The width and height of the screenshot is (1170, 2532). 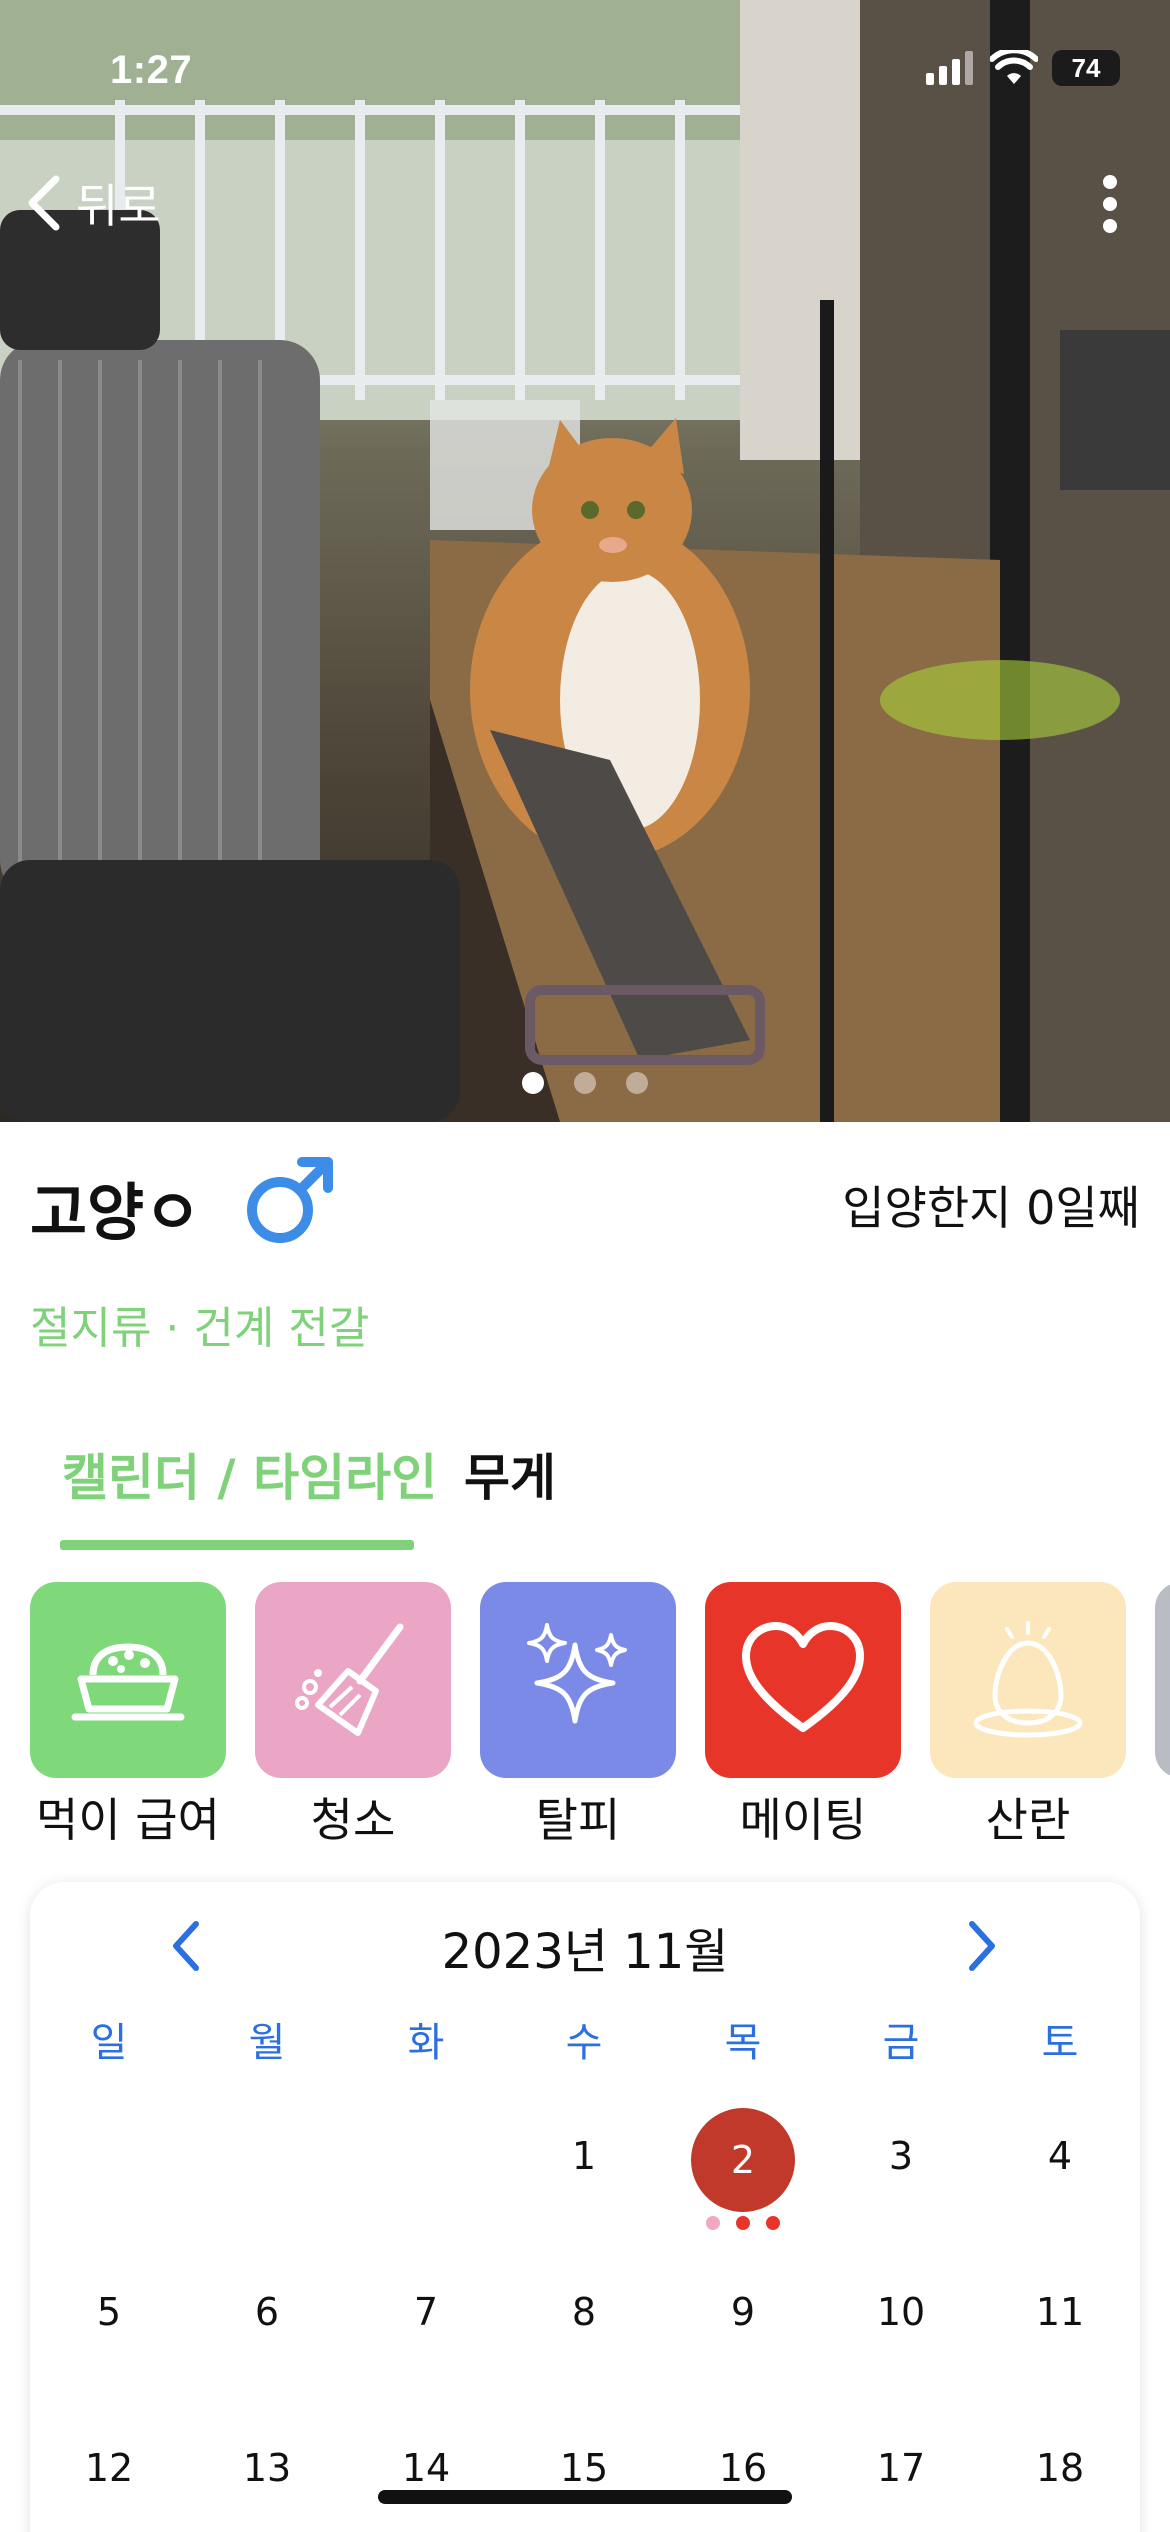 What do you see at coordinates (578, 1817) in the screenshot?
I see `action-label: 탈피` at bounding box center [578, 1817].